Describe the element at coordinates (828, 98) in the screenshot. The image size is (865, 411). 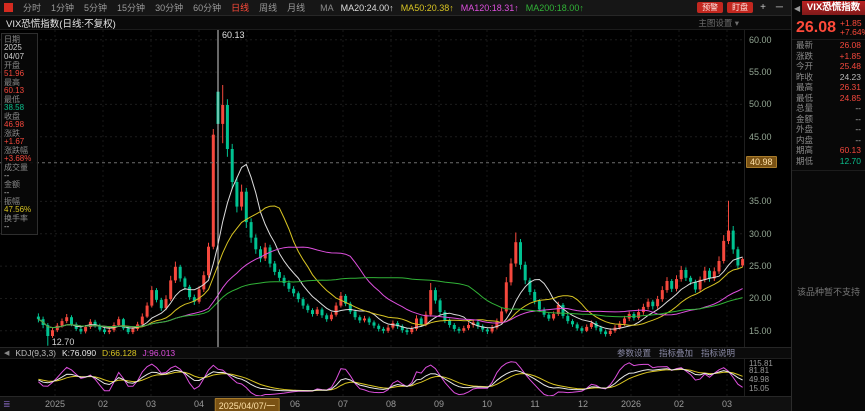
I see `quote-stat-row: 最低 24.85` at that location.